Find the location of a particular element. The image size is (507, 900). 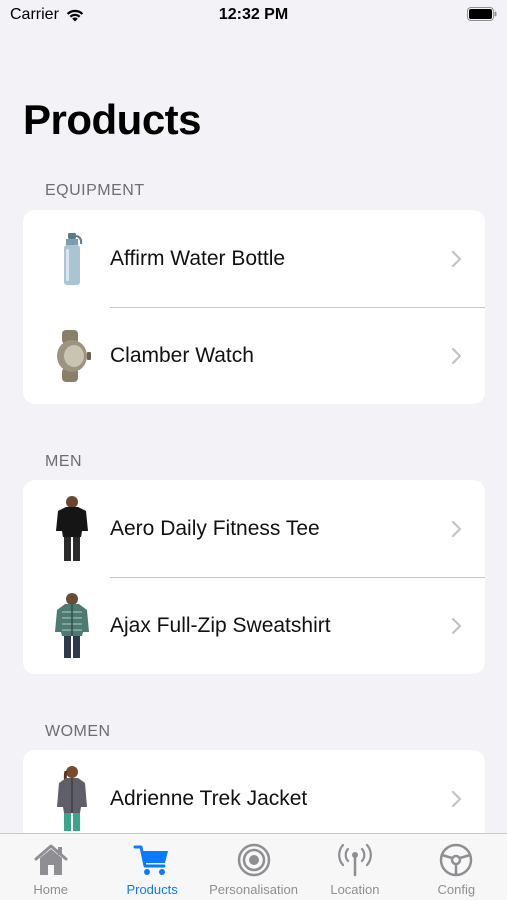

tab-label: Products is located at coordinates (152, 889).